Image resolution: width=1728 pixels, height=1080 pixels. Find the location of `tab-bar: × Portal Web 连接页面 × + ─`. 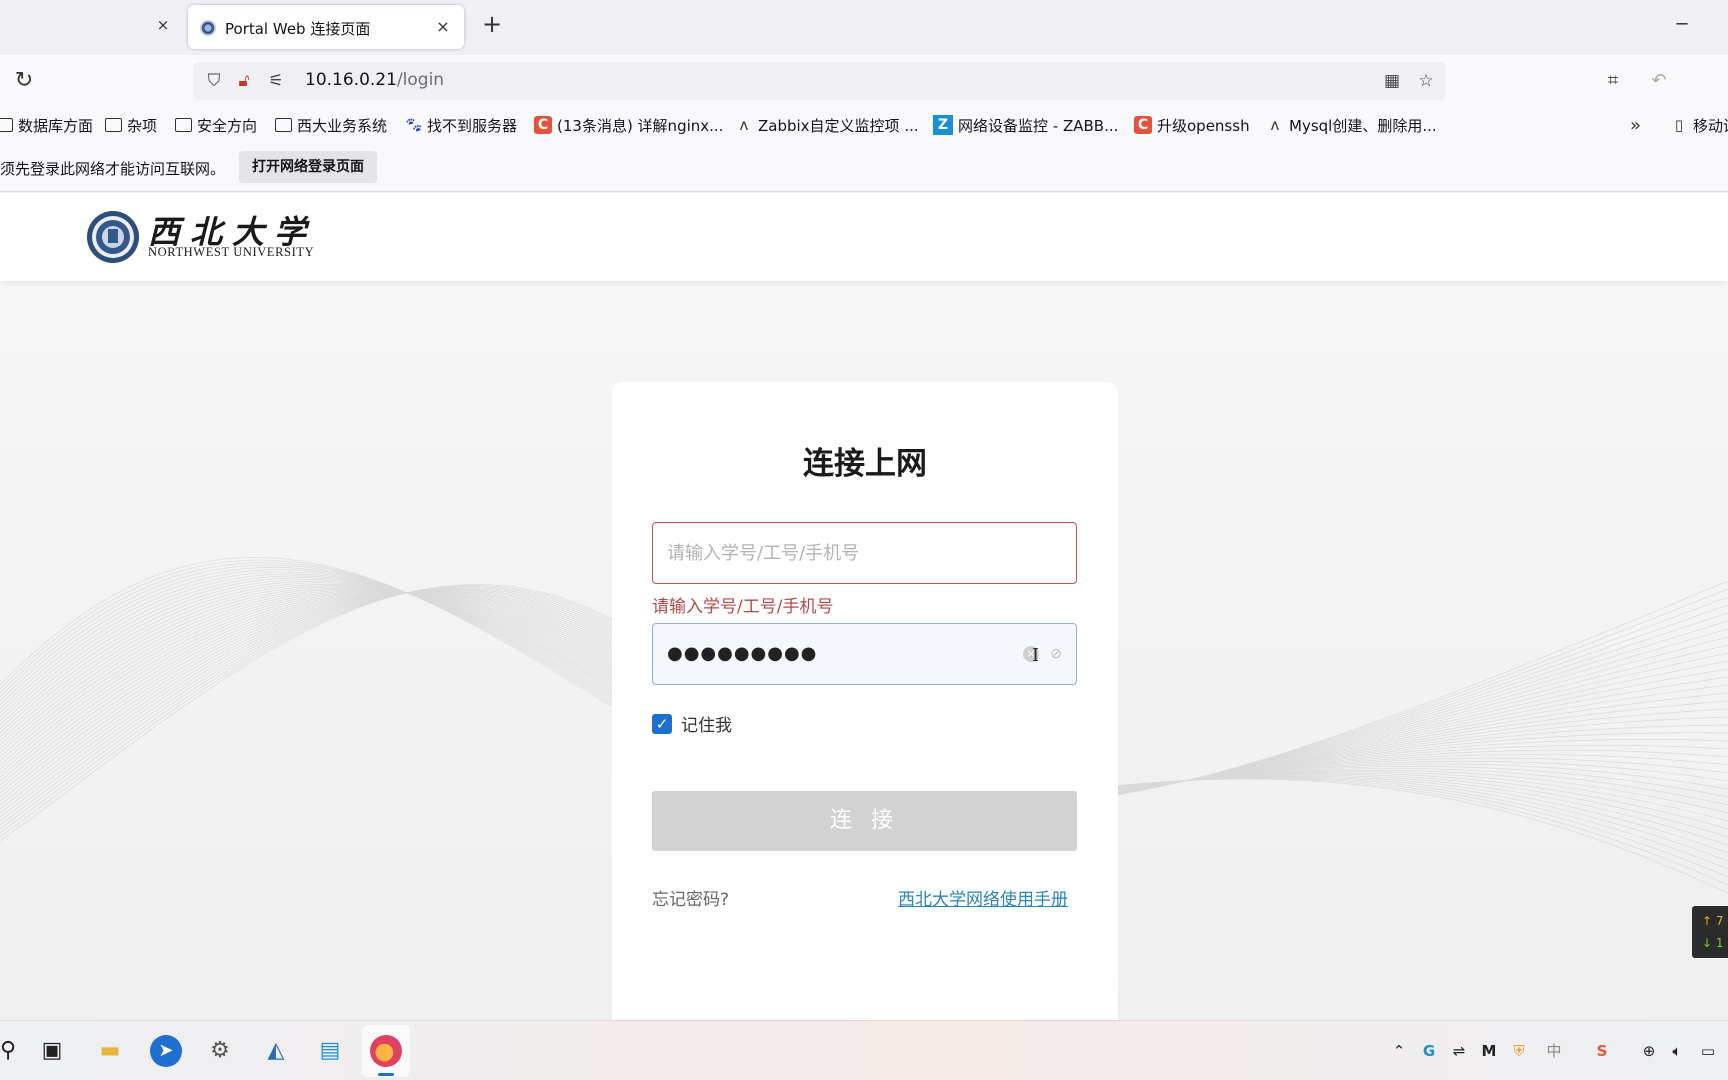

tab-bar: × Portal Web 连接页面 × + ─ is located at coordinates (864, 27).